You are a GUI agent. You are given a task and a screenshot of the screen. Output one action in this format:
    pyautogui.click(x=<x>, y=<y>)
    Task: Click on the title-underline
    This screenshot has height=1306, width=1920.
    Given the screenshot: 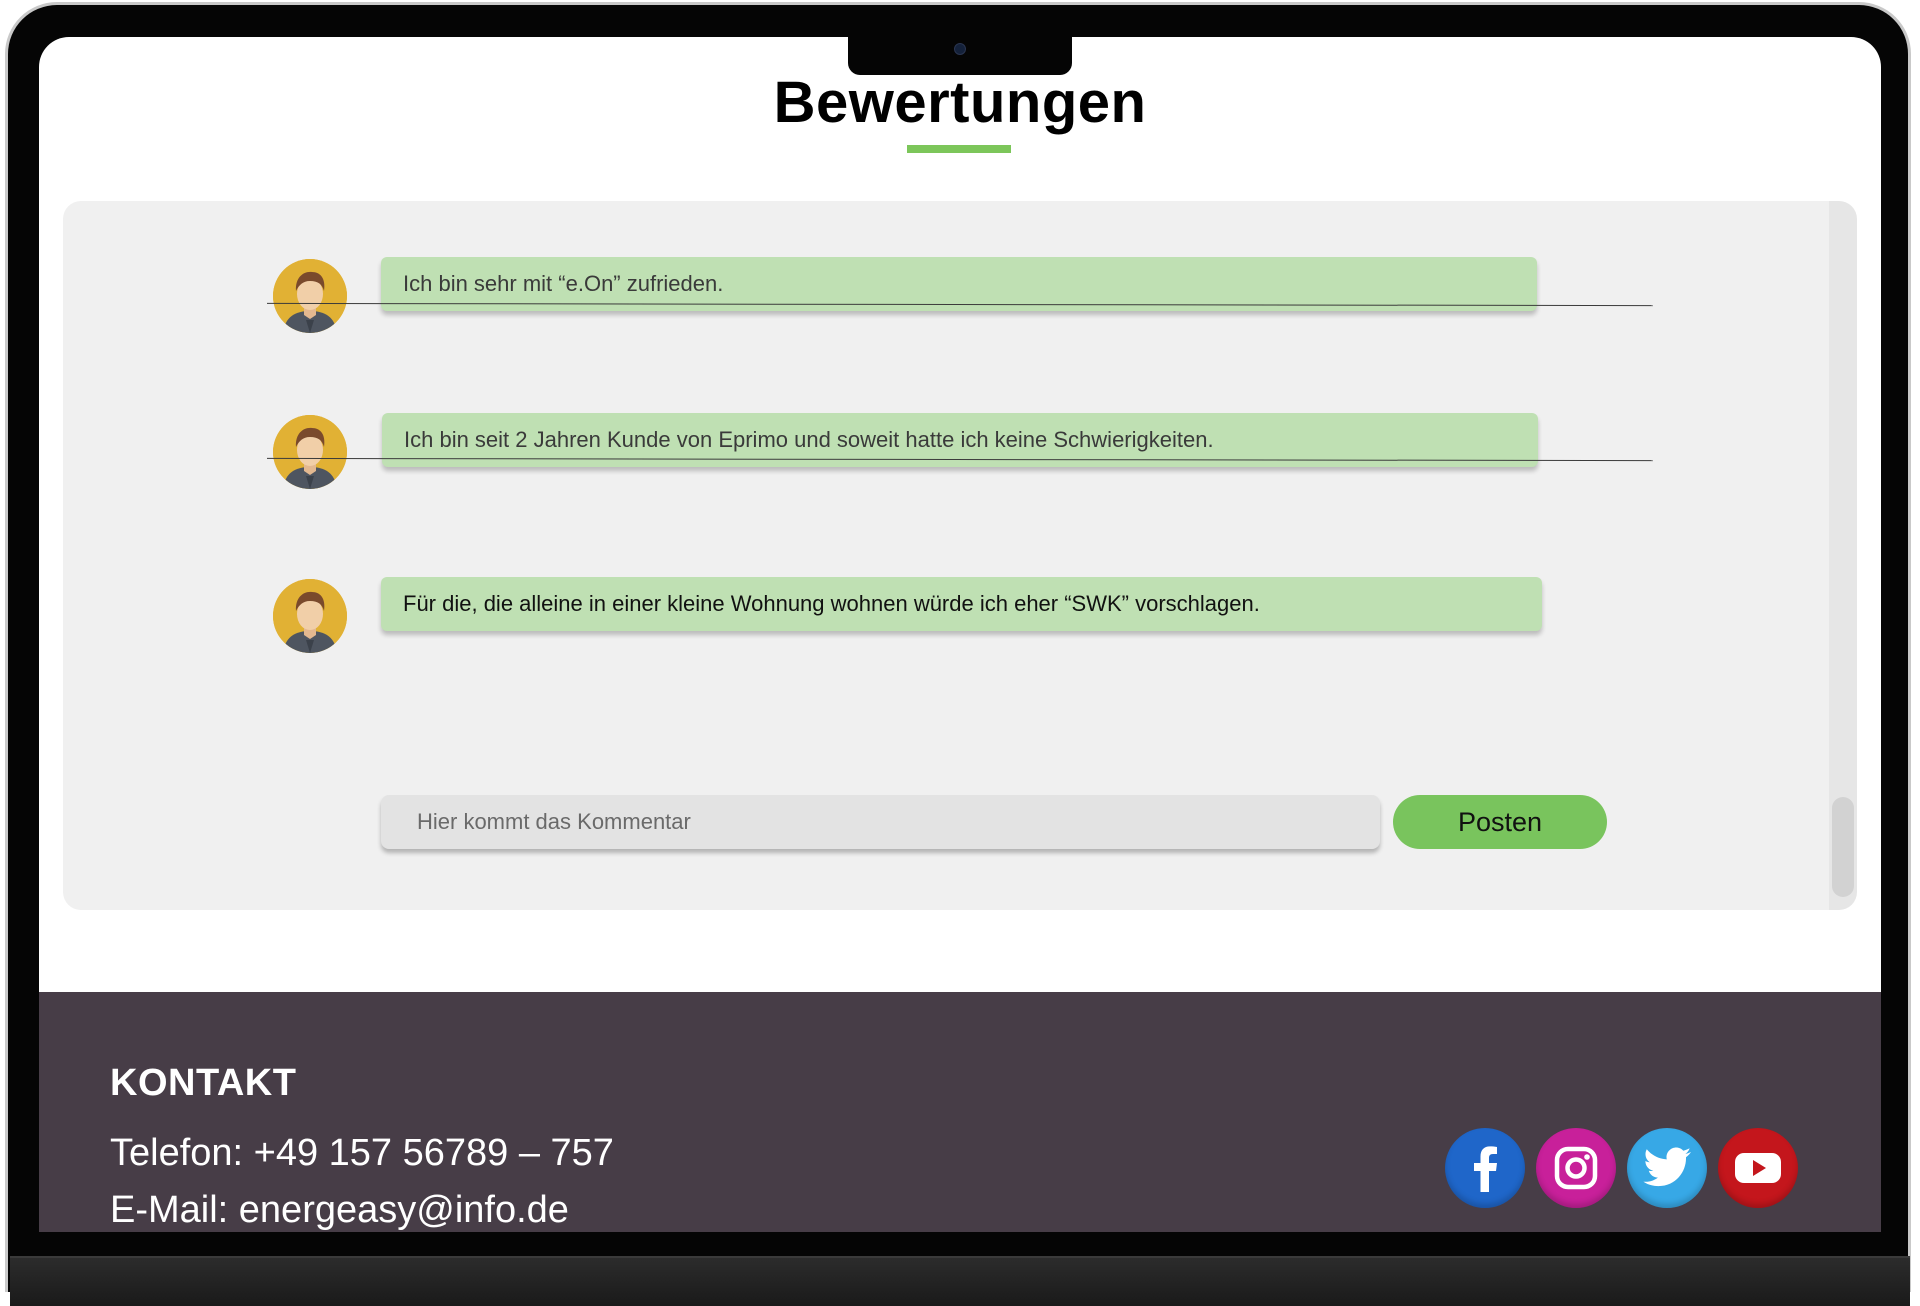 What is the action you would take?
    pyautogui.click(x=959, y=149)
    